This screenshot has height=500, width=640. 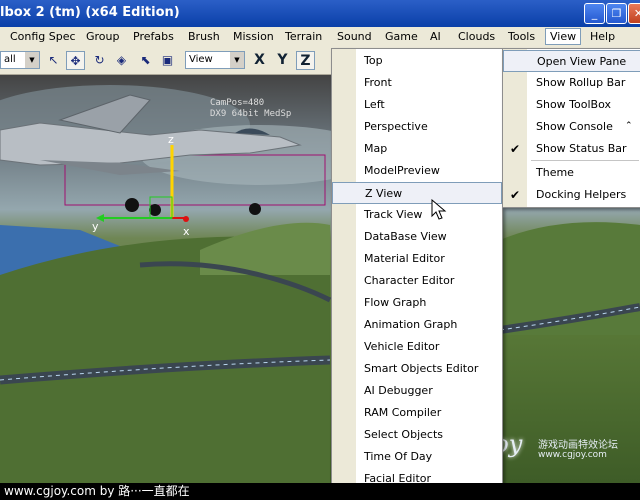 I want to click on axis-x-button: X, so click(x=259, y=60).